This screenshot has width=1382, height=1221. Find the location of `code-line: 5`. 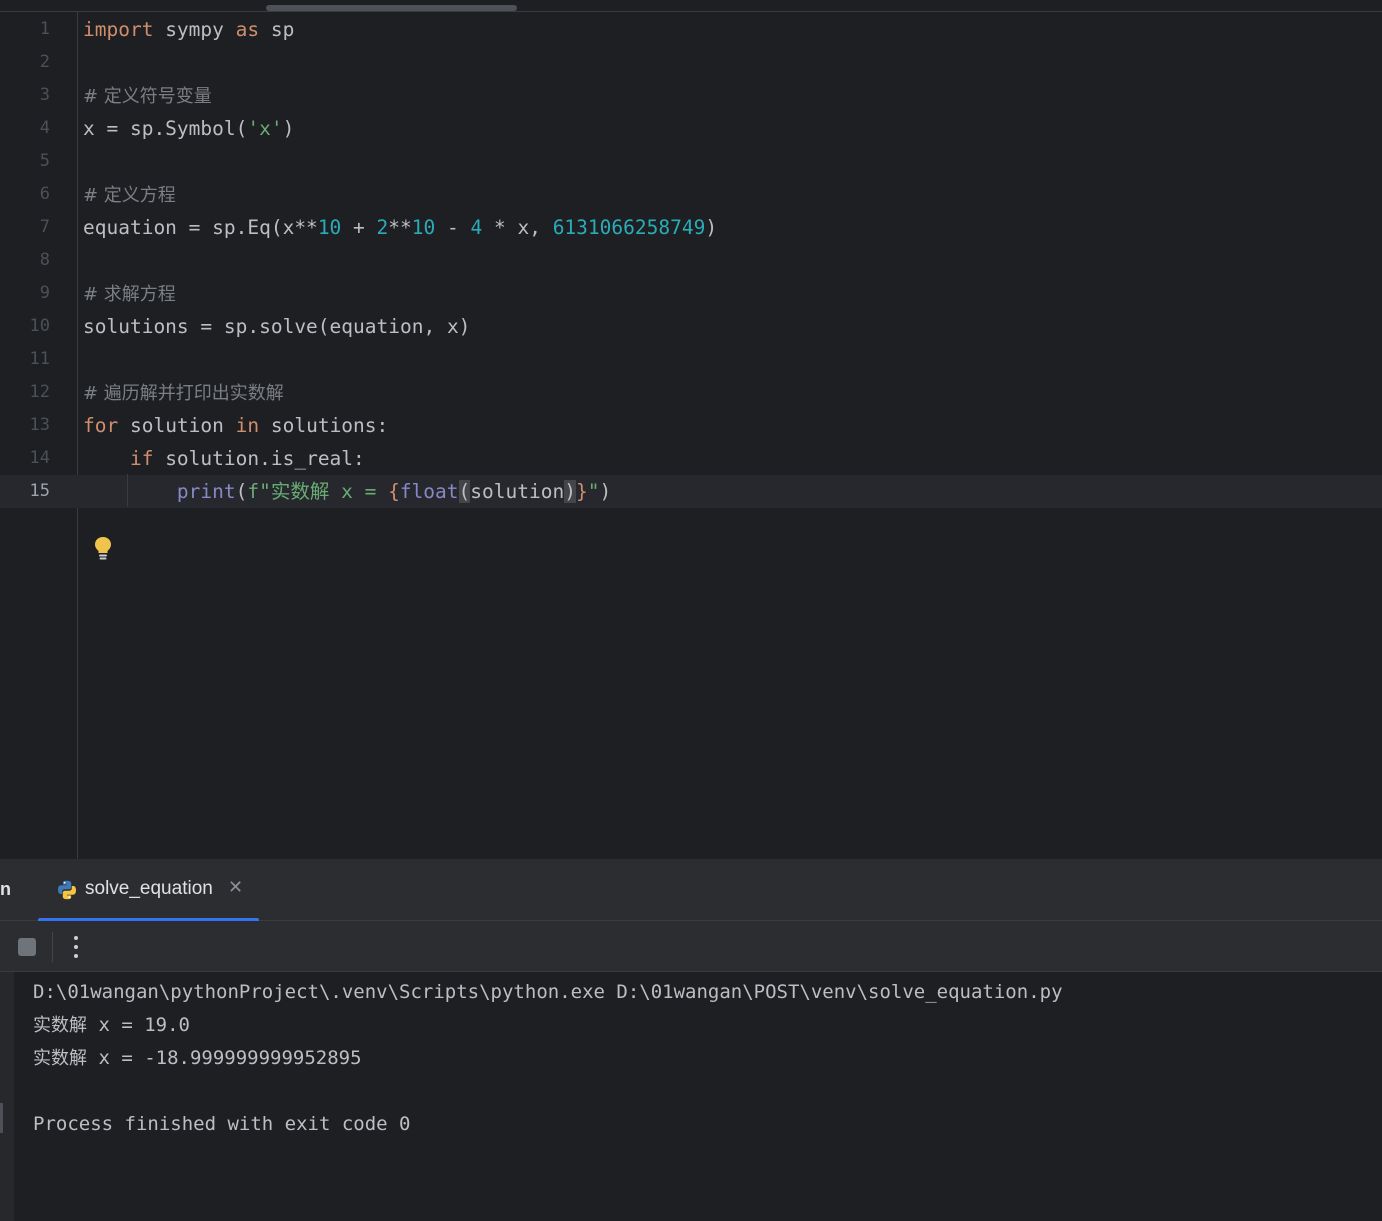

code-line: 5 is located at coordinates (691, 161).